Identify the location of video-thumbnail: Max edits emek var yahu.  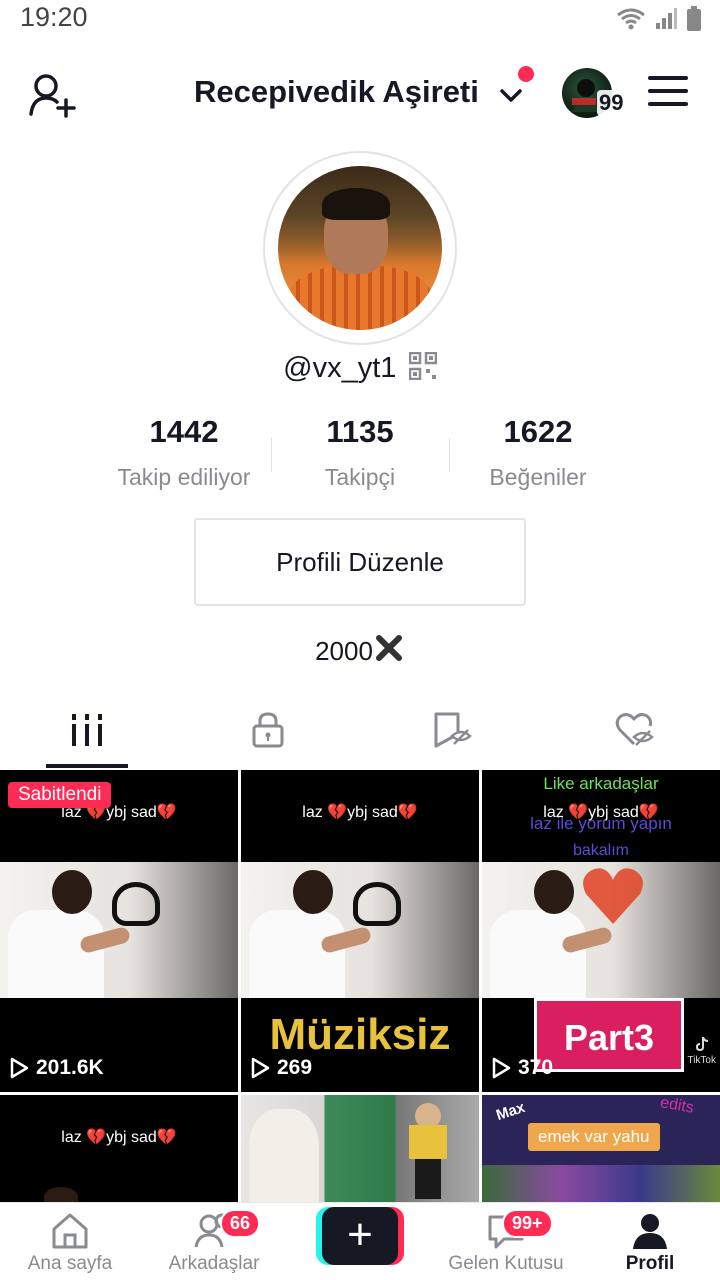
(601, 1148).